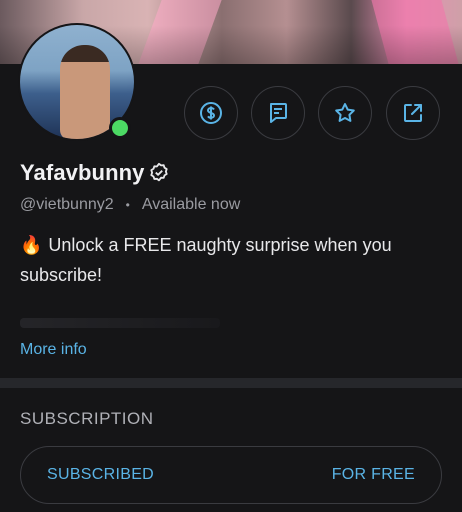 The image size is (462, 512). Describe the element at coordinates (159, 172) in the screenshot. I see `verified-badge-icon` at that location.